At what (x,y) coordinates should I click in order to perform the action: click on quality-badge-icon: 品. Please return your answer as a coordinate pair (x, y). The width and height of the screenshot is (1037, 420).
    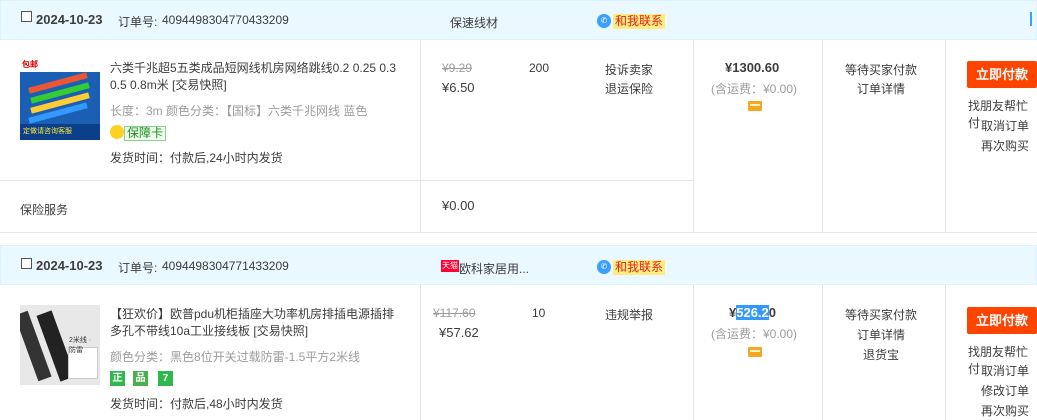
    Looking at the image, I should click on (140, 378).